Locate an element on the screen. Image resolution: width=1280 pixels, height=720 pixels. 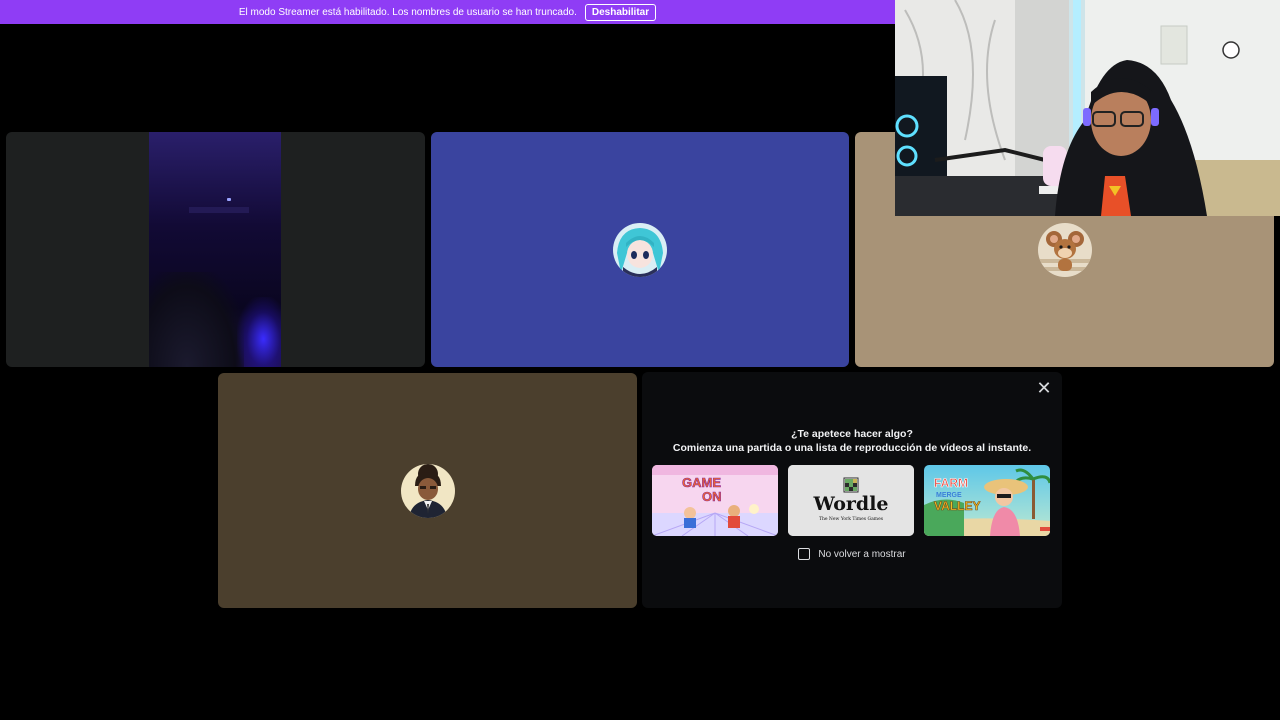
cartoon-man-avatar-icon is located at coordinates (427, 490).